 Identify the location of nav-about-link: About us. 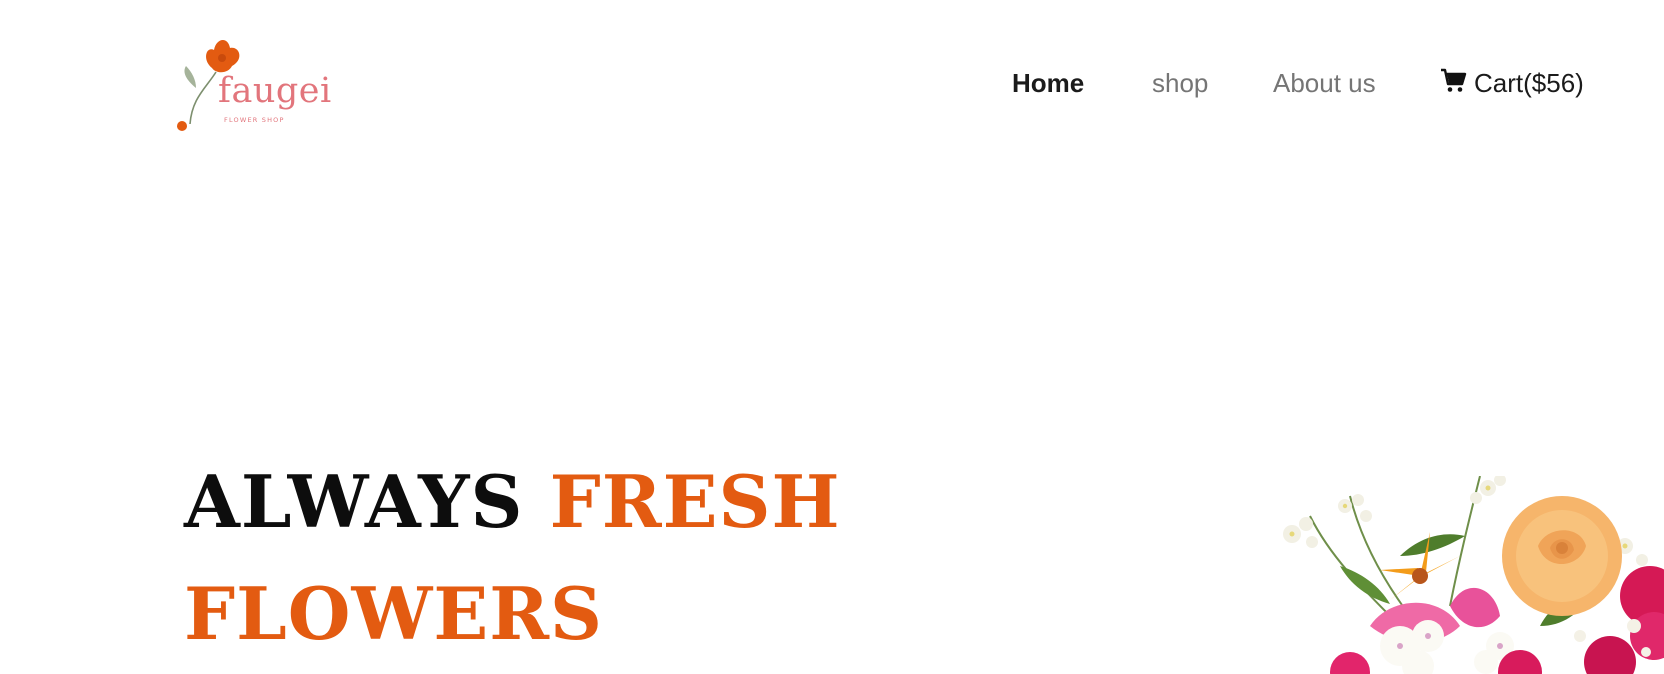
(1324, 83).